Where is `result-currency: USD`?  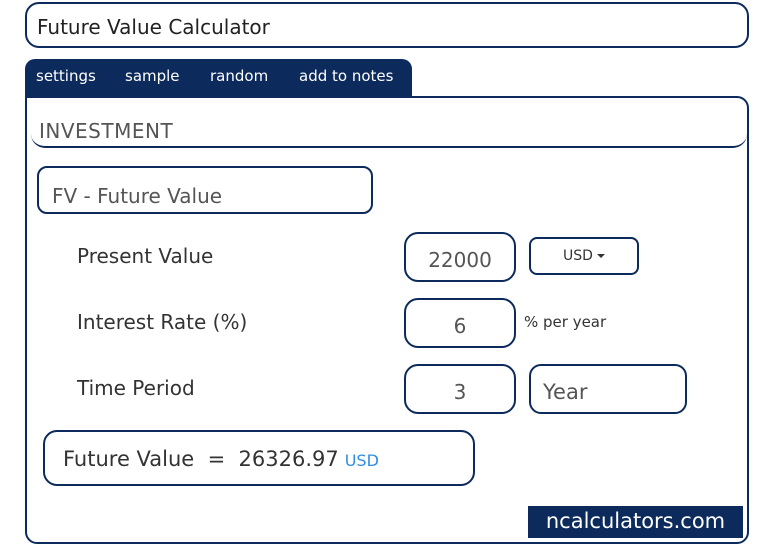
result-currency: USD is located at coordinates (361, 460).